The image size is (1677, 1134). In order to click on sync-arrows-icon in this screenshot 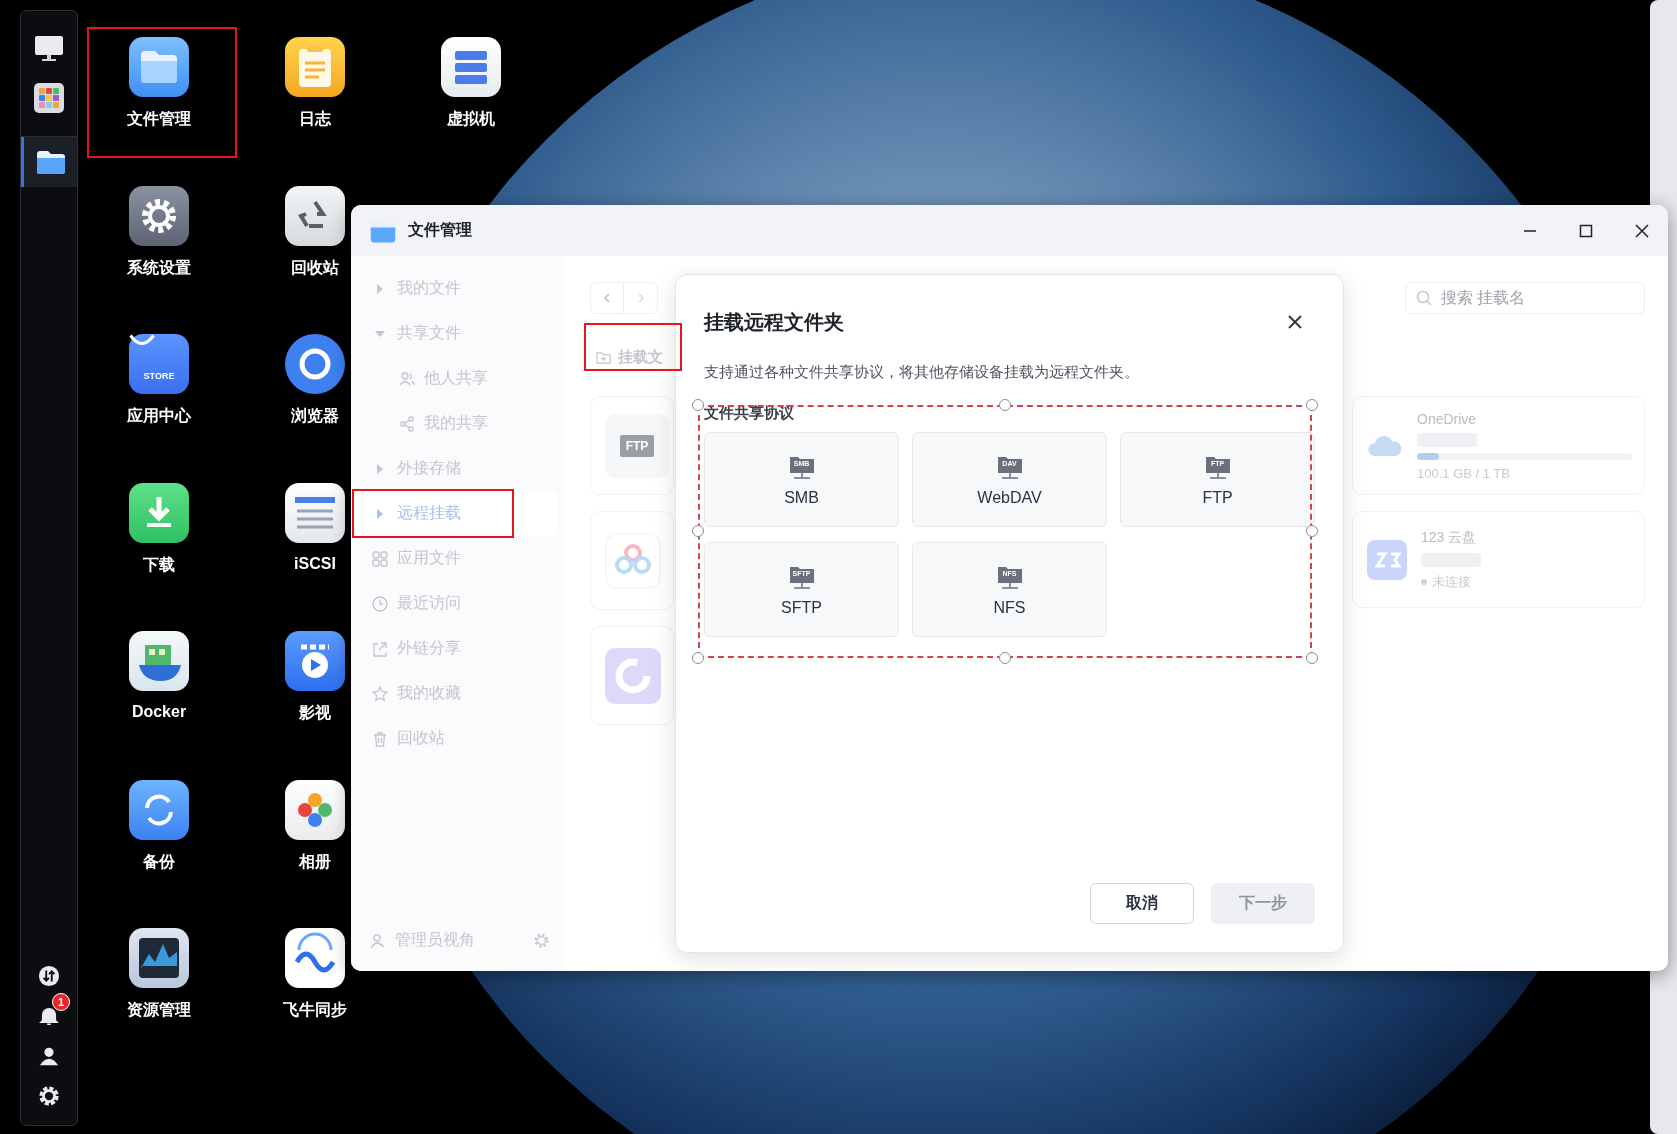, I will do `click(159, 809)`.